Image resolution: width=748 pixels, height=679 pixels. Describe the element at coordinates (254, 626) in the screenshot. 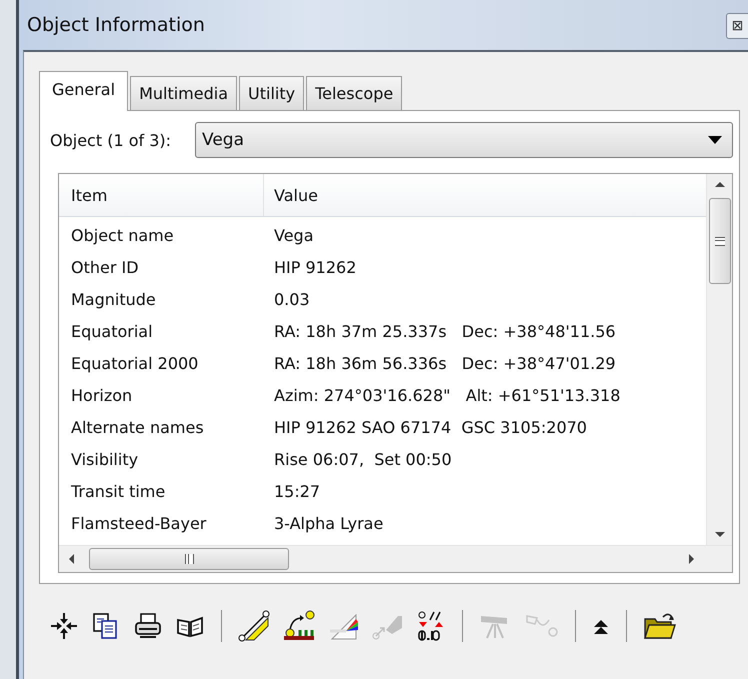

I see `ruler-icon` at that location.